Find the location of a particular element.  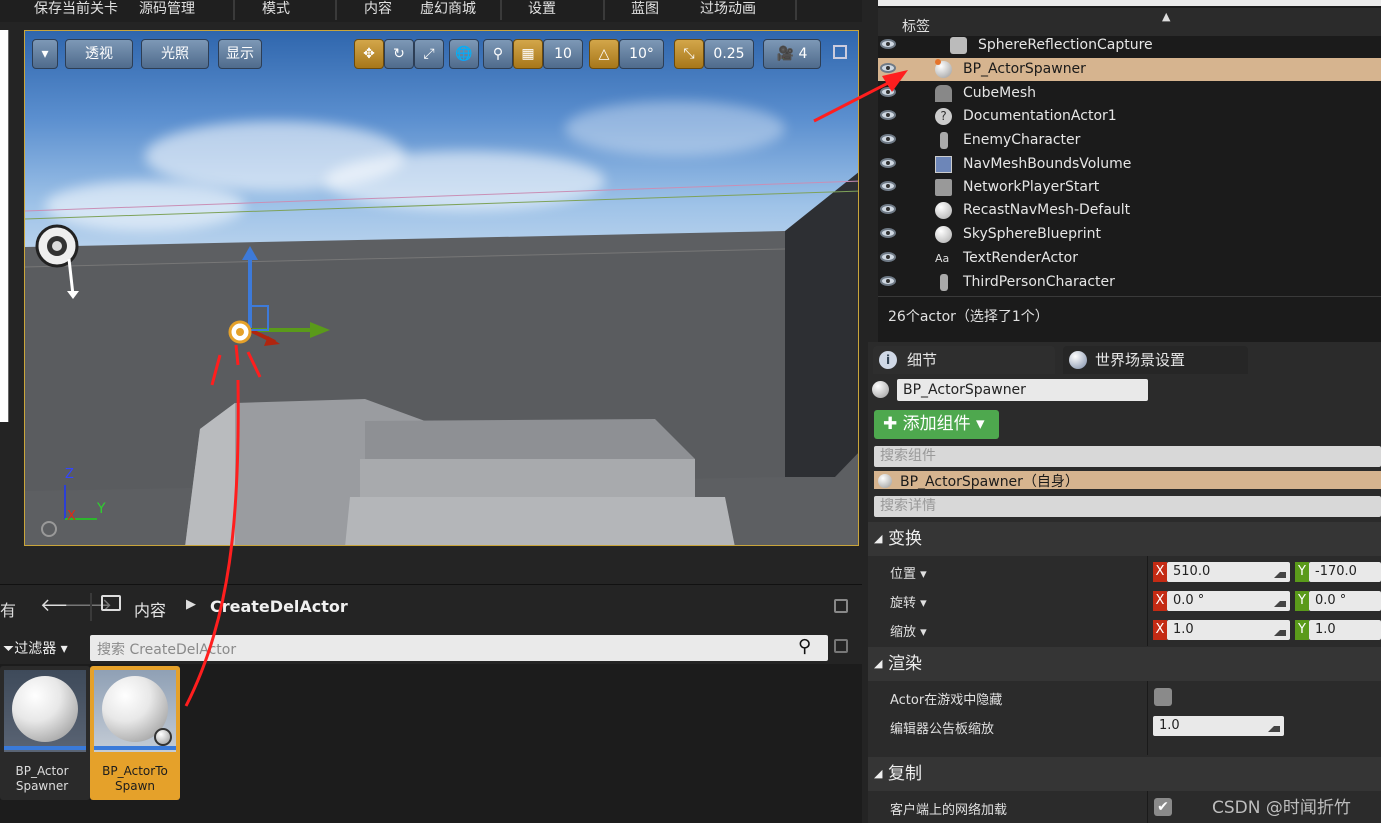

sphere-icon is located at coordinates (943, 234).